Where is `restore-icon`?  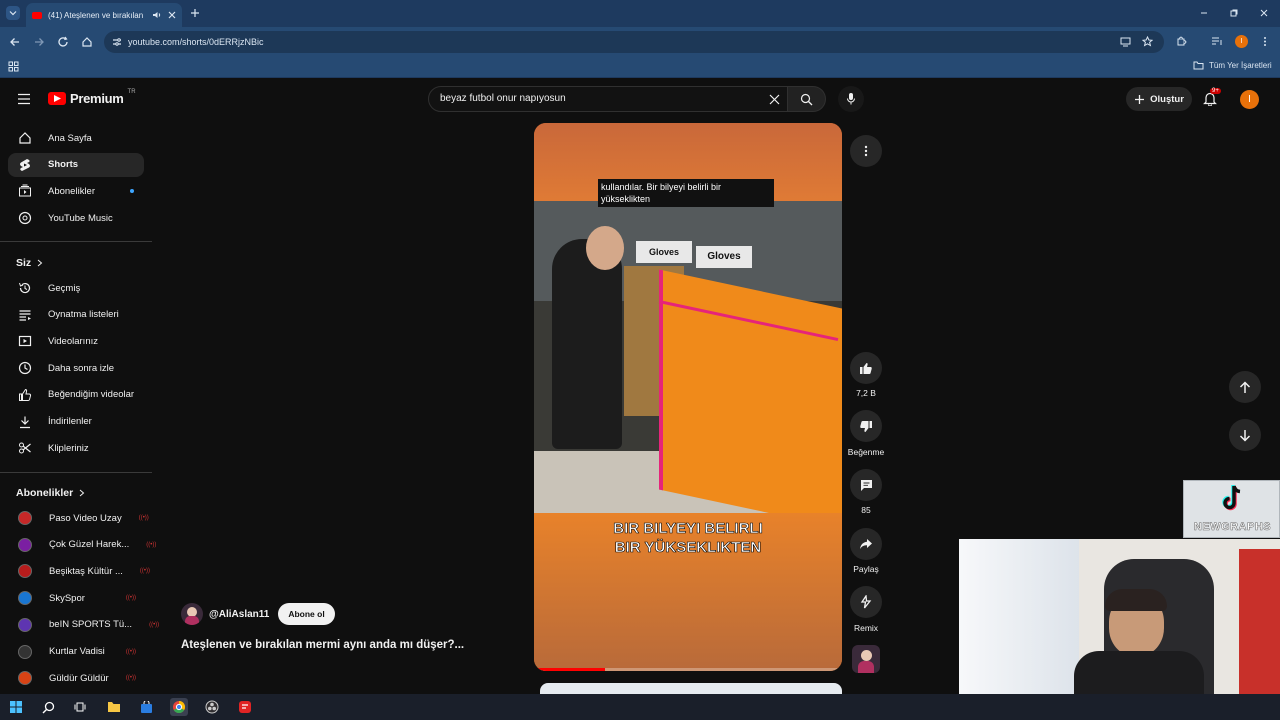 restore-icon is located at coordinates (1234, 13).